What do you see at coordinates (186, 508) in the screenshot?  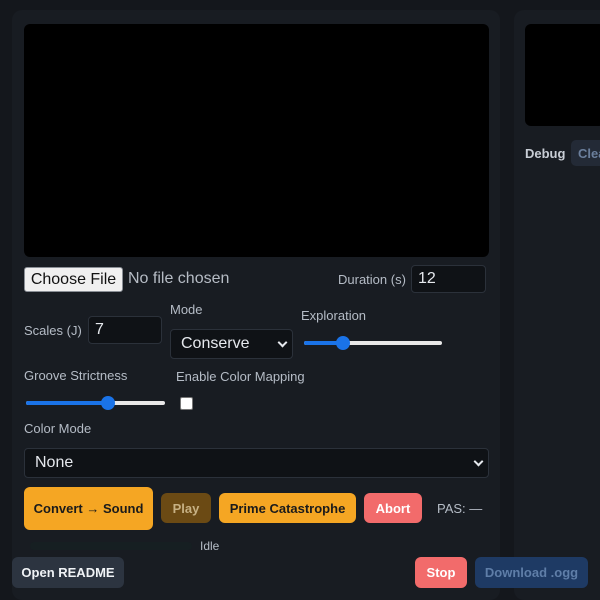 I see `play-button: Play` at bounding box center [186, 508].